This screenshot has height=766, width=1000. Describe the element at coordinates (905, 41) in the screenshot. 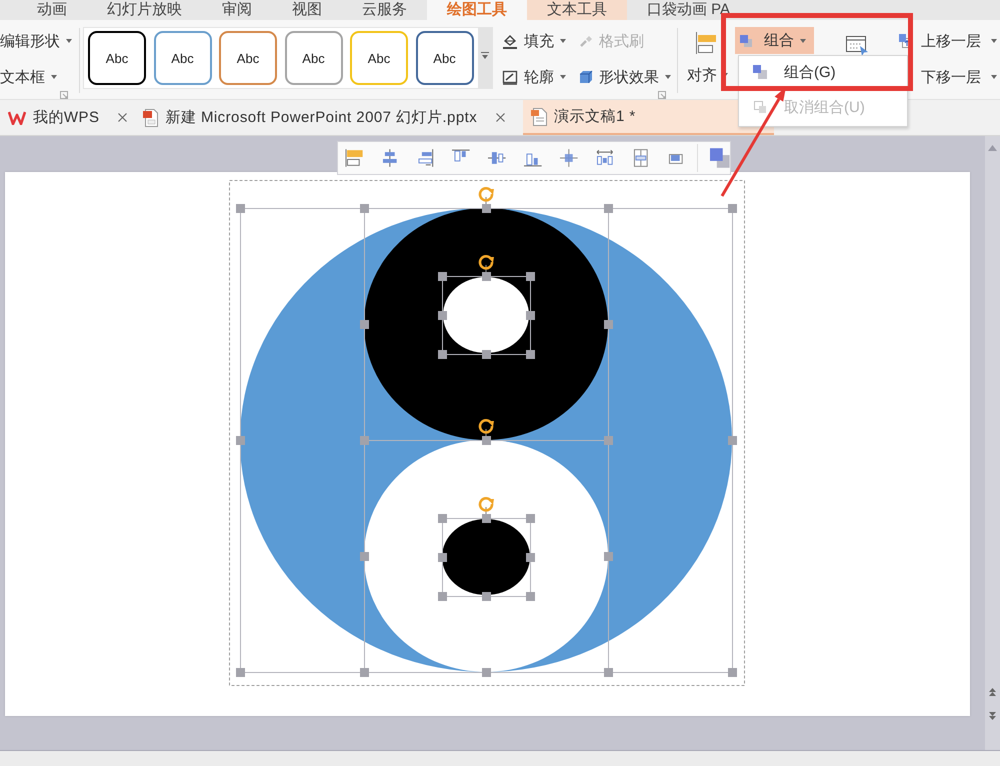

I see `bring-forward-icon` at that location.